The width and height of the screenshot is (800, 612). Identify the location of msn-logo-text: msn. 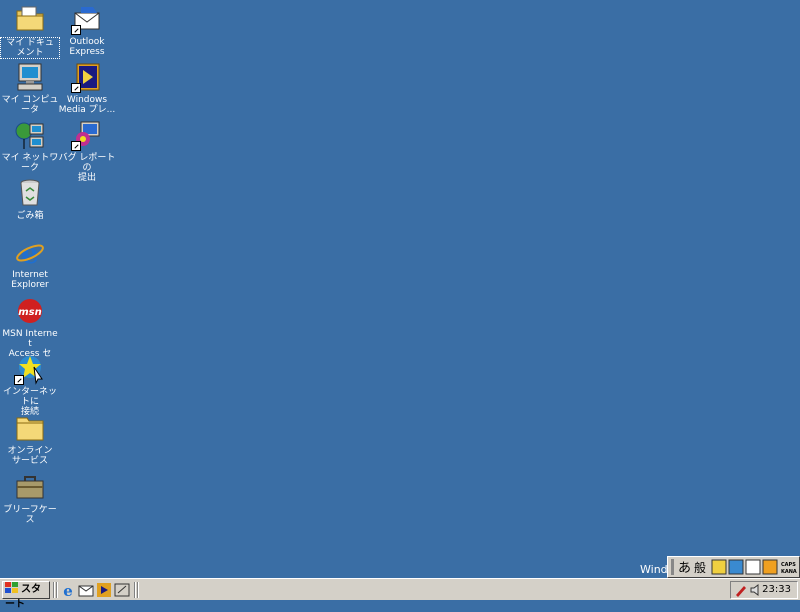
(30, 312).